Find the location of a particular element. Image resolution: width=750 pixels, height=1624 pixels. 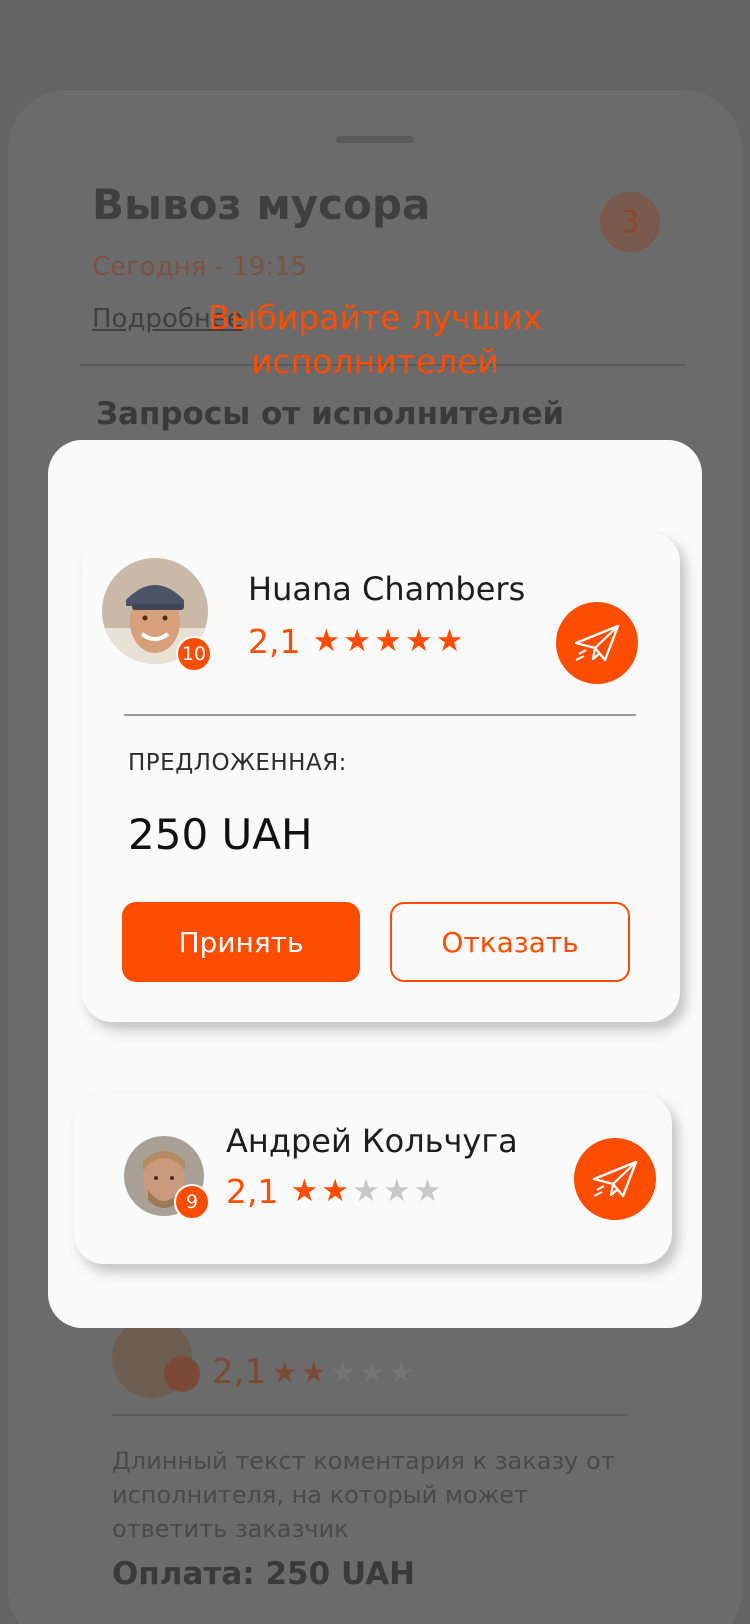

onboarding-title-line-1: Выбирайте лучших is located at coordinates (375, 317).